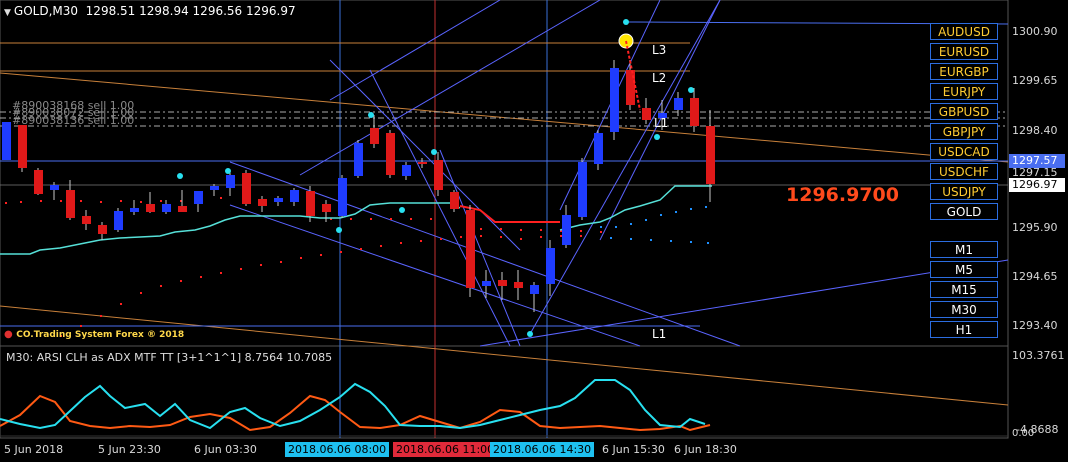 The image size is (1068, 462). I want to click on symbol-button-gold: GOLD, so click(964, 211).